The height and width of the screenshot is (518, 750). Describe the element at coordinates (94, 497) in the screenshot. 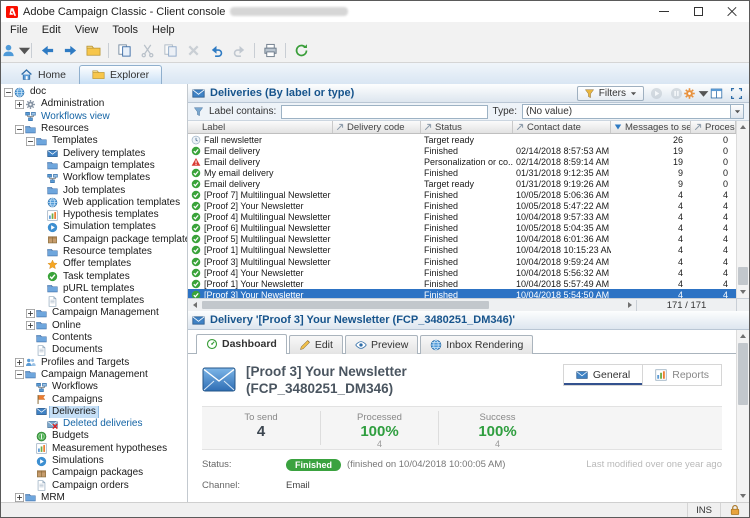

I see `tree-item: MRM` at that location.